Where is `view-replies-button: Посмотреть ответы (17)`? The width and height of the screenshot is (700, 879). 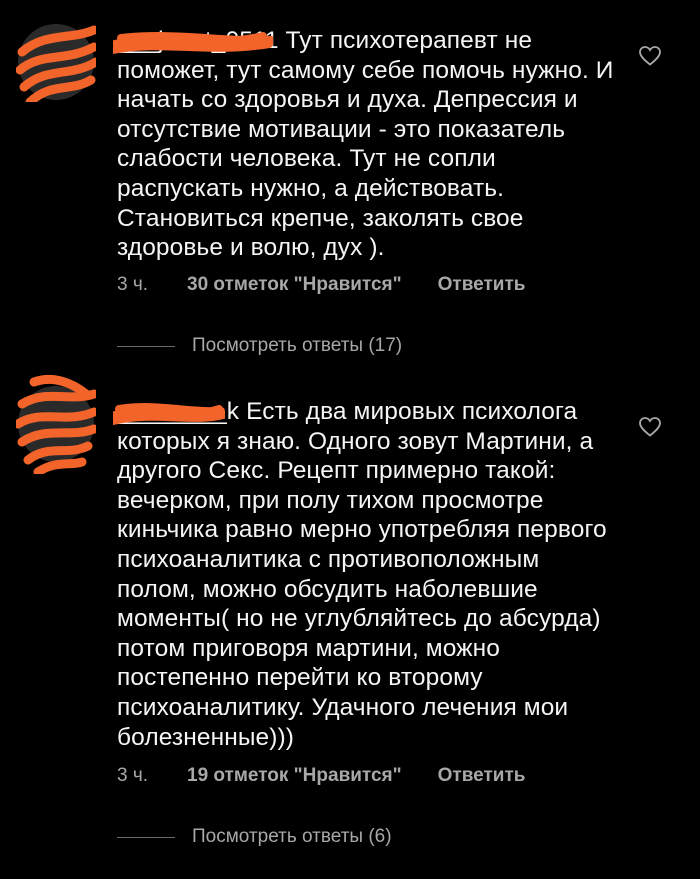
view-replies-button: Посмотреть ответы (17) is located at coordinates (259, 346).